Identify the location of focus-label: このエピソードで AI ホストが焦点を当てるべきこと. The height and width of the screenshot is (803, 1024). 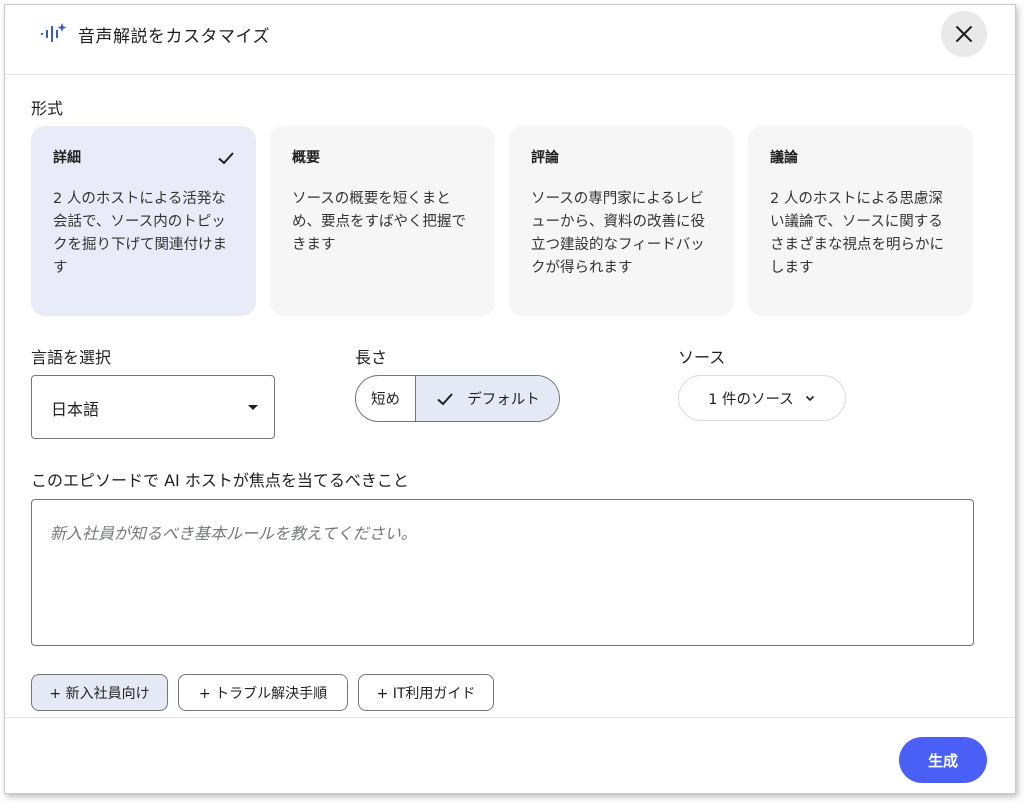
(220, 480).